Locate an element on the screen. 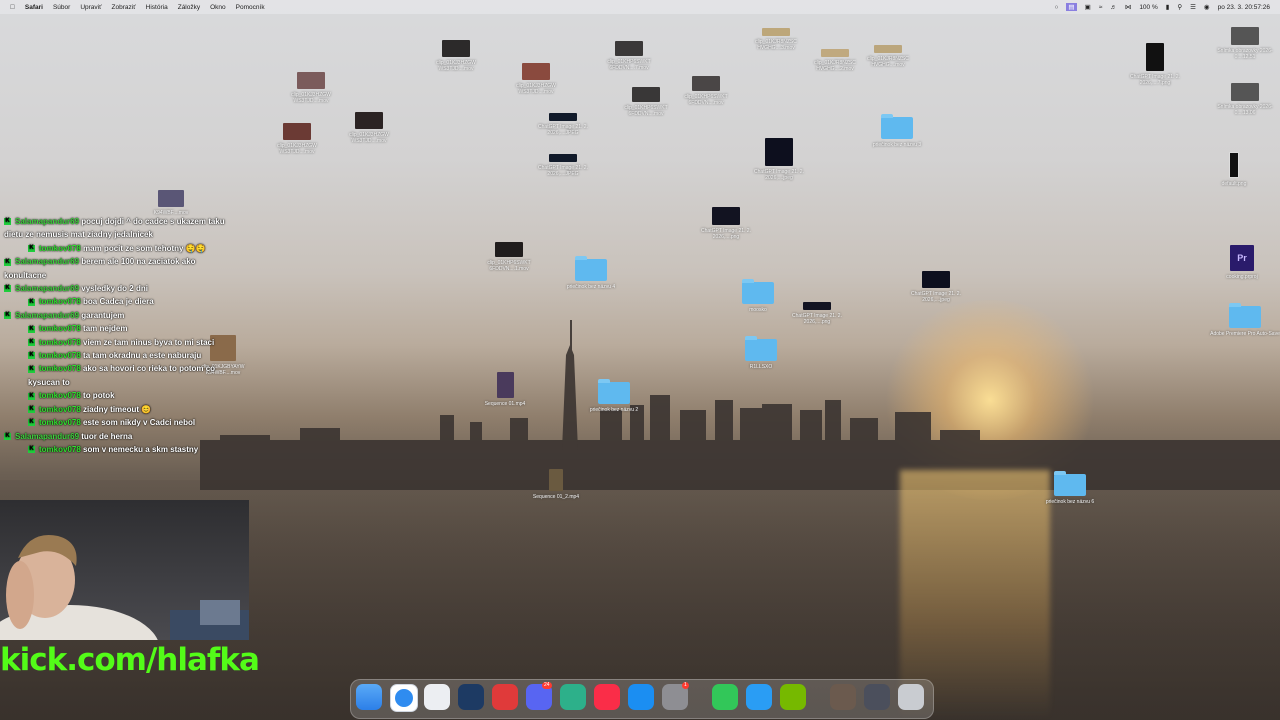  chat-text: tam nejdem is located at coordinates (105, 329).